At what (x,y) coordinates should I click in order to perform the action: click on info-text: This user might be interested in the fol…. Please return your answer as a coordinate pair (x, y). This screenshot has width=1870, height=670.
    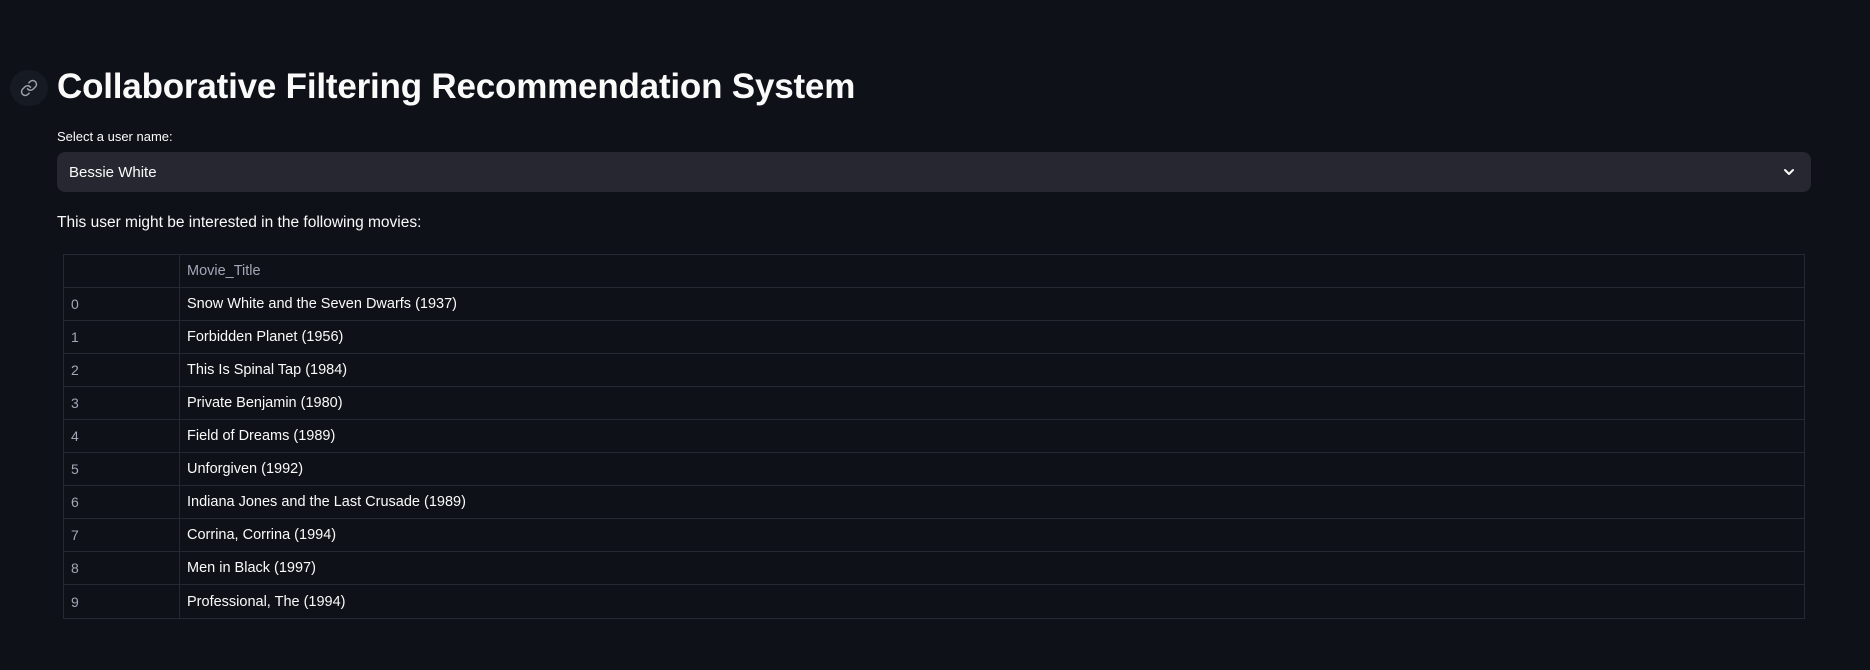
    Looking at the image, I should click on (239, 222).